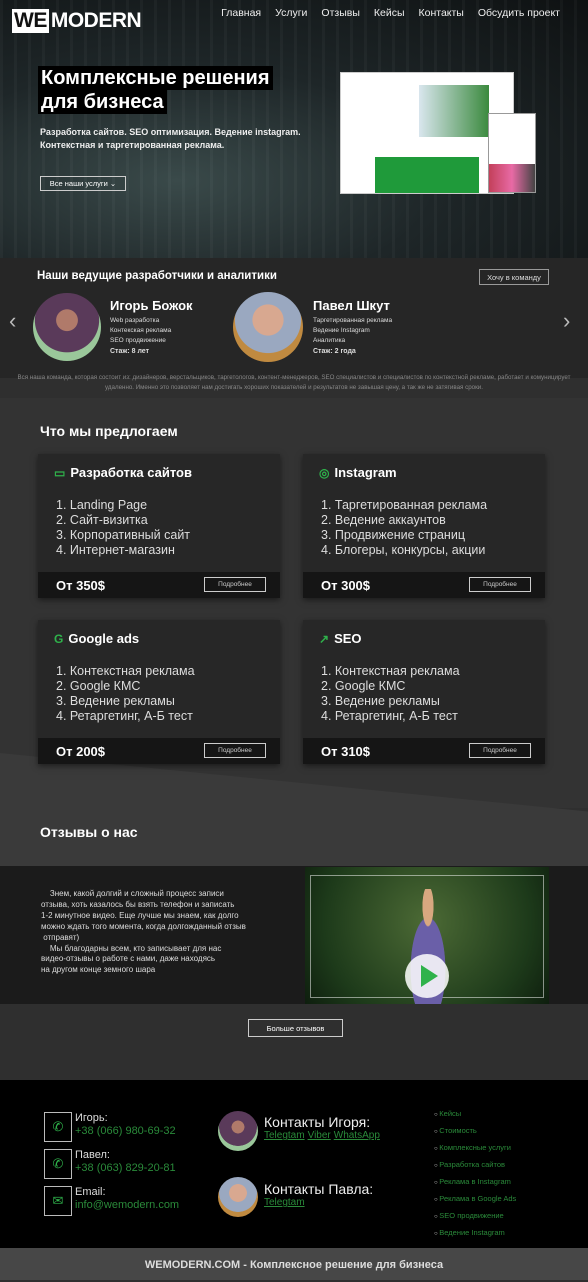  Describe the element at coordinates (475, 1131) in the screenshot. I see `footer-link: Стоимость` at that location.